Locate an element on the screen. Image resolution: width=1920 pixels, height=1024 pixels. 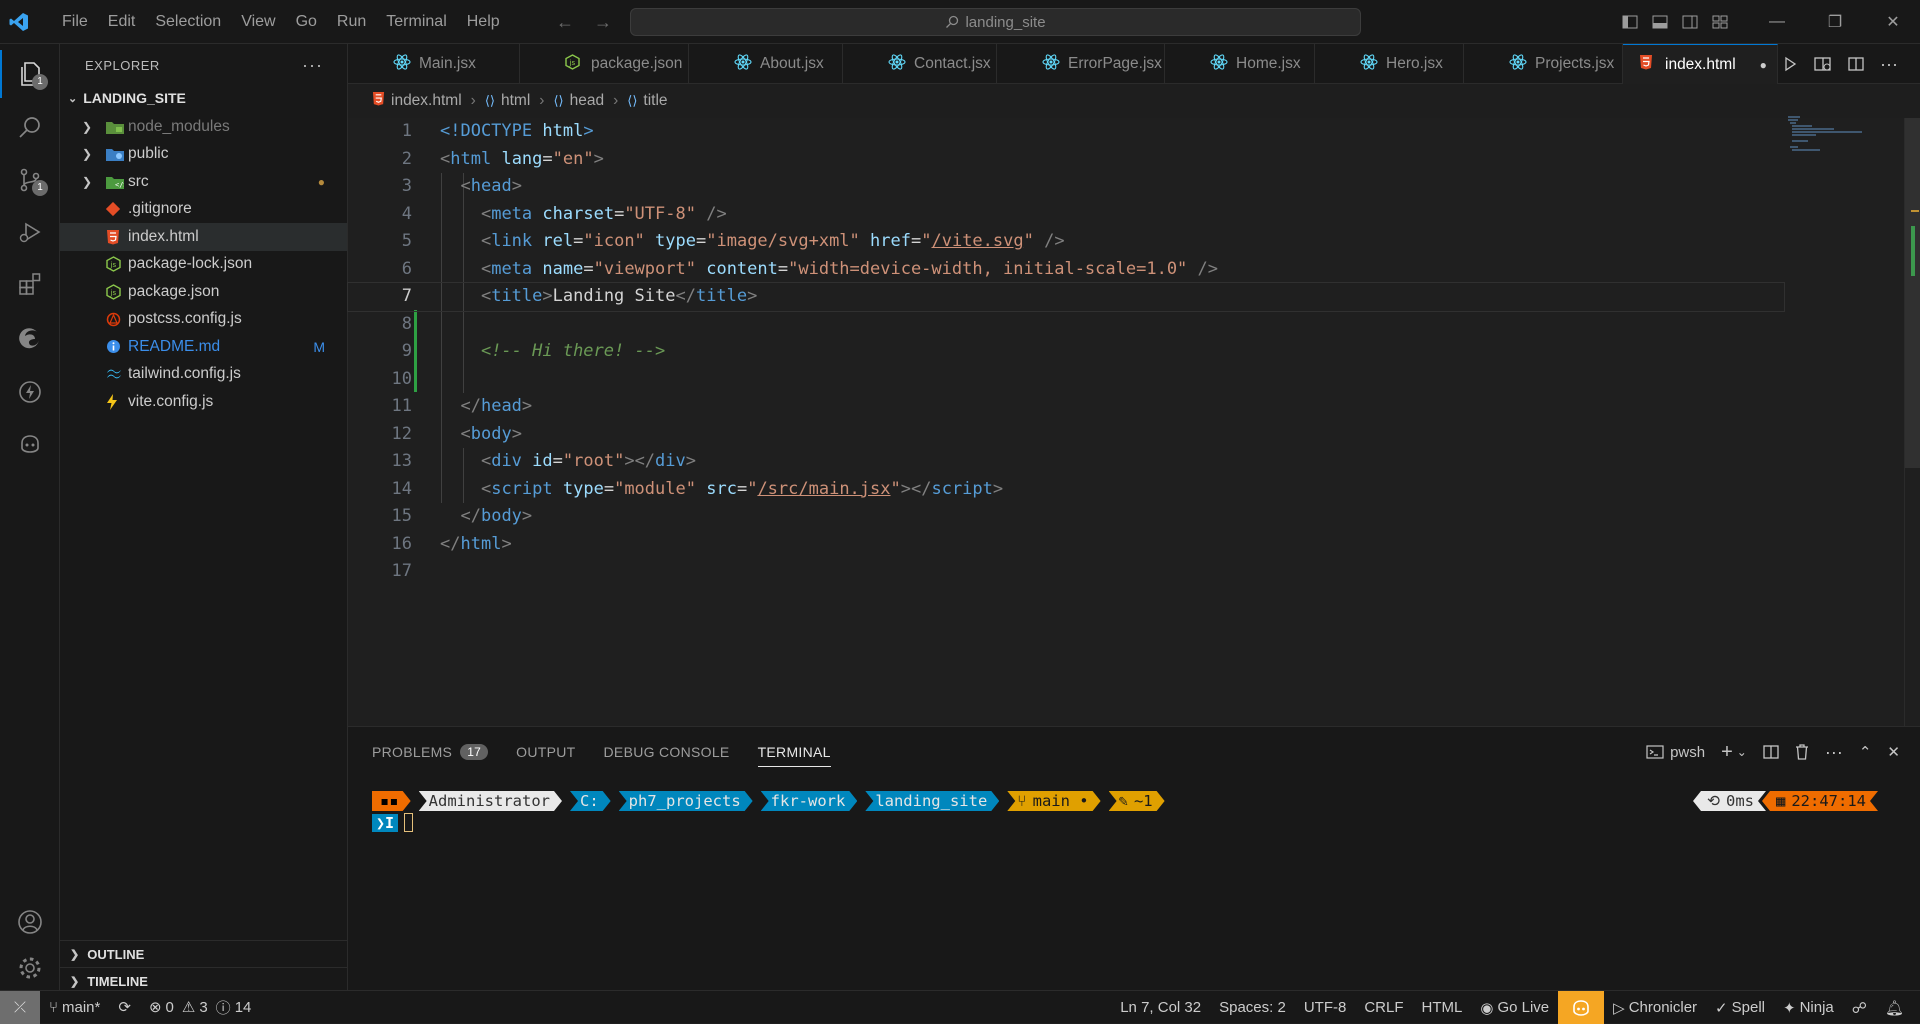
workspace-folder: ⌄ LANDING_SITE is located at coordinates (203, 98).